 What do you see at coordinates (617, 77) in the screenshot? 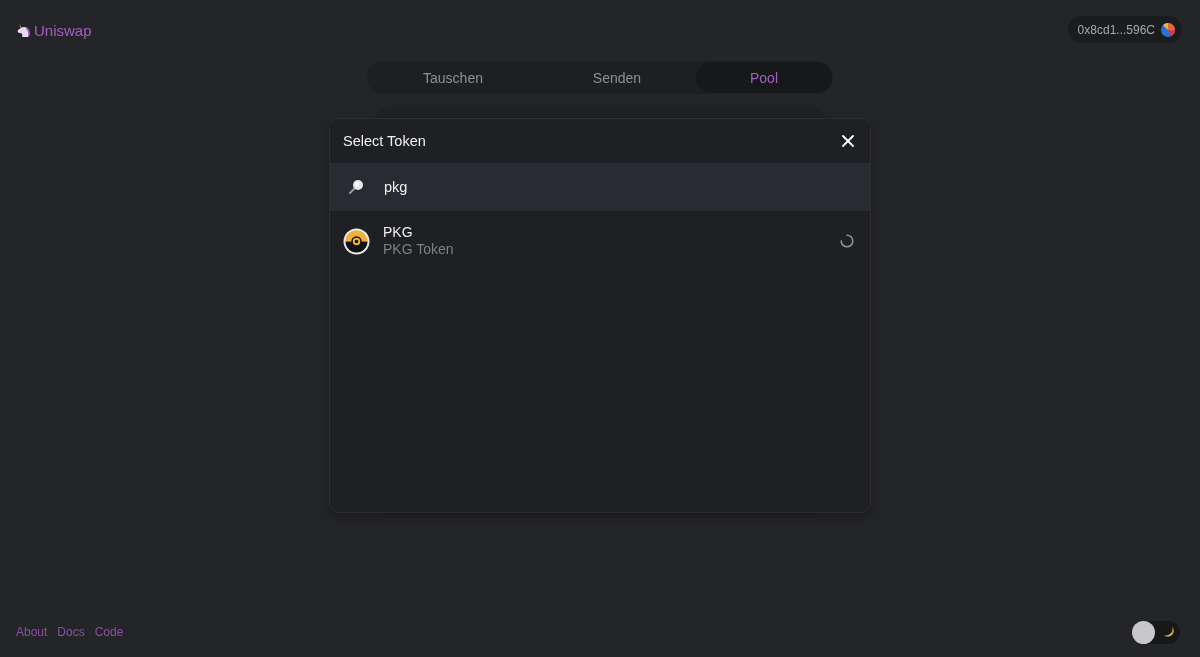
I see `tab: Senden` at bounding box center [617, 77].